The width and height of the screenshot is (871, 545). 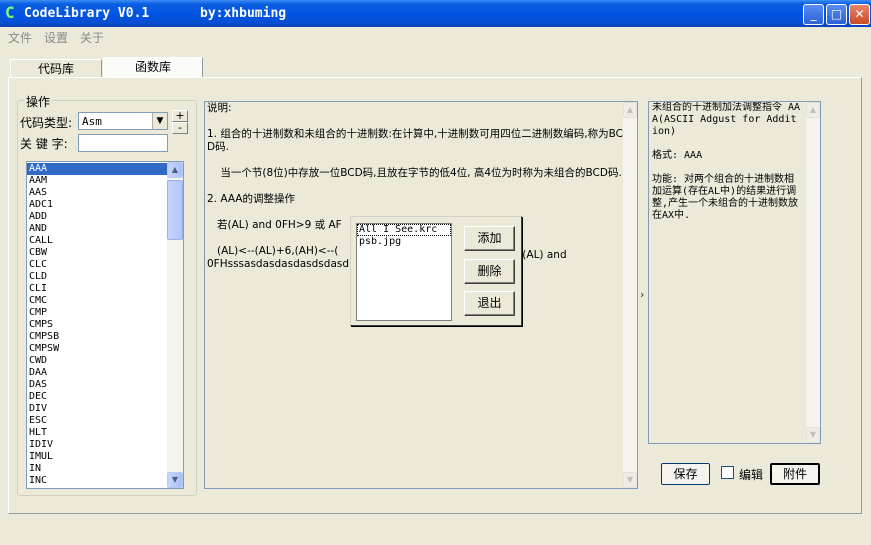 What do you see at coordinates (97, 205) in the screenshot?
I see `list-item: ADC1` at bounding box center [97, 205].